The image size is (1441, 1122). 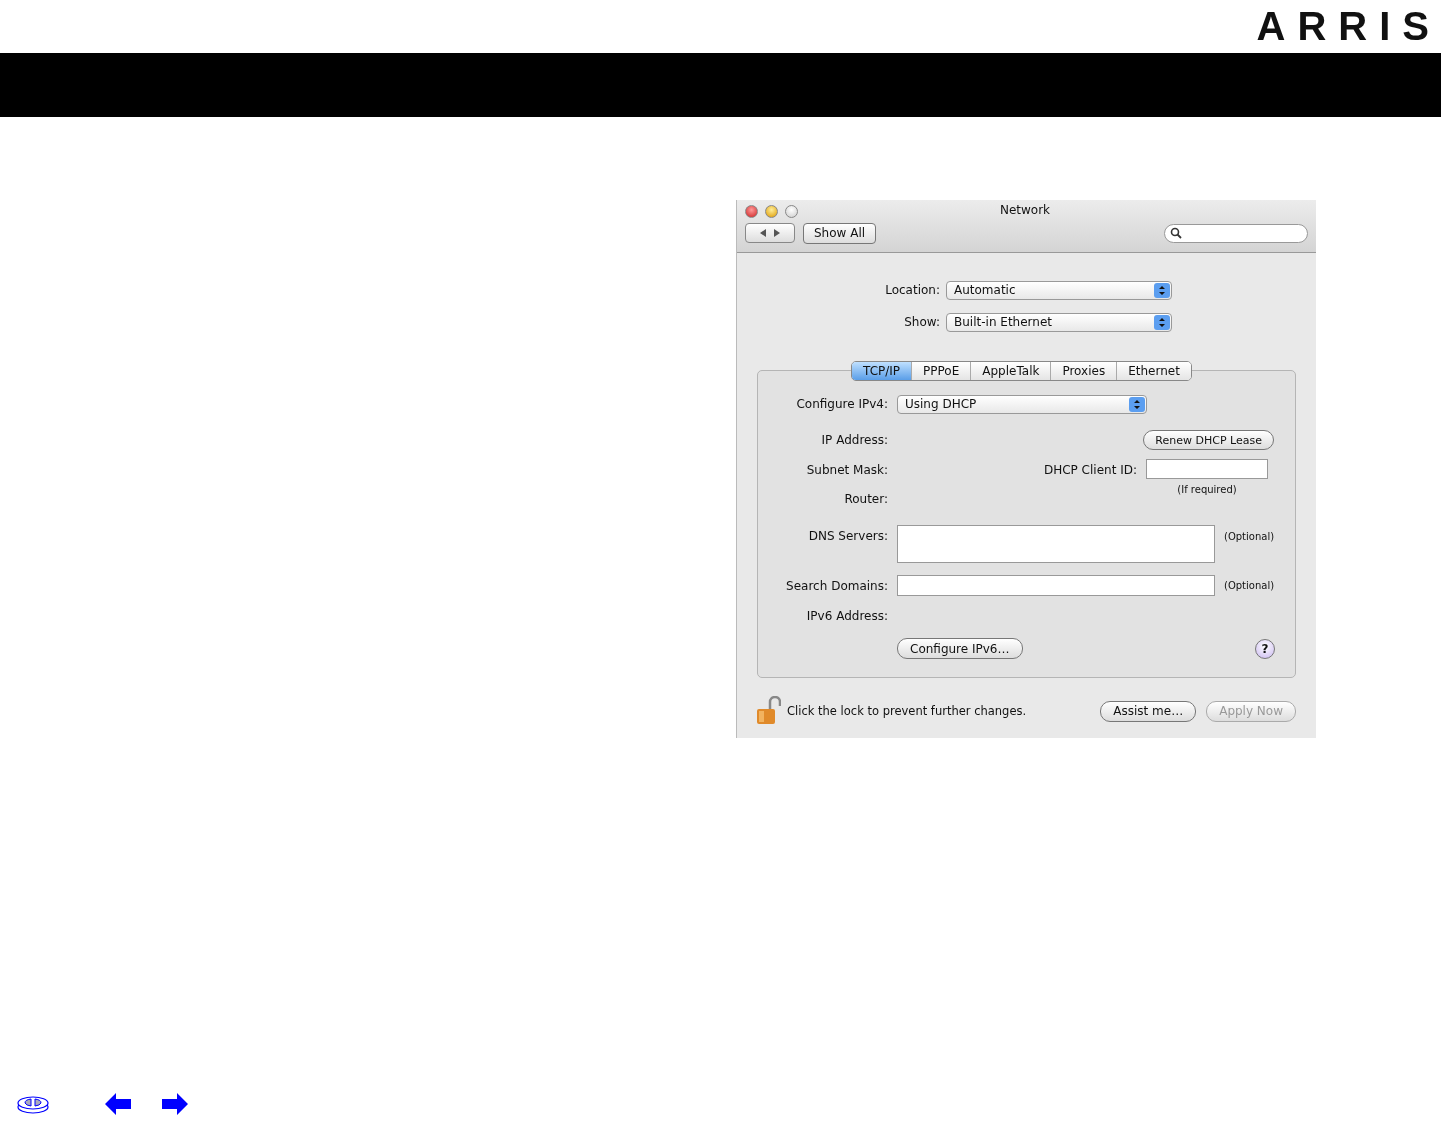 What do you see at coordinates (1056, 544) in the screenshot?
I see `dns-servers-field` at bounding box center [1056, 544].